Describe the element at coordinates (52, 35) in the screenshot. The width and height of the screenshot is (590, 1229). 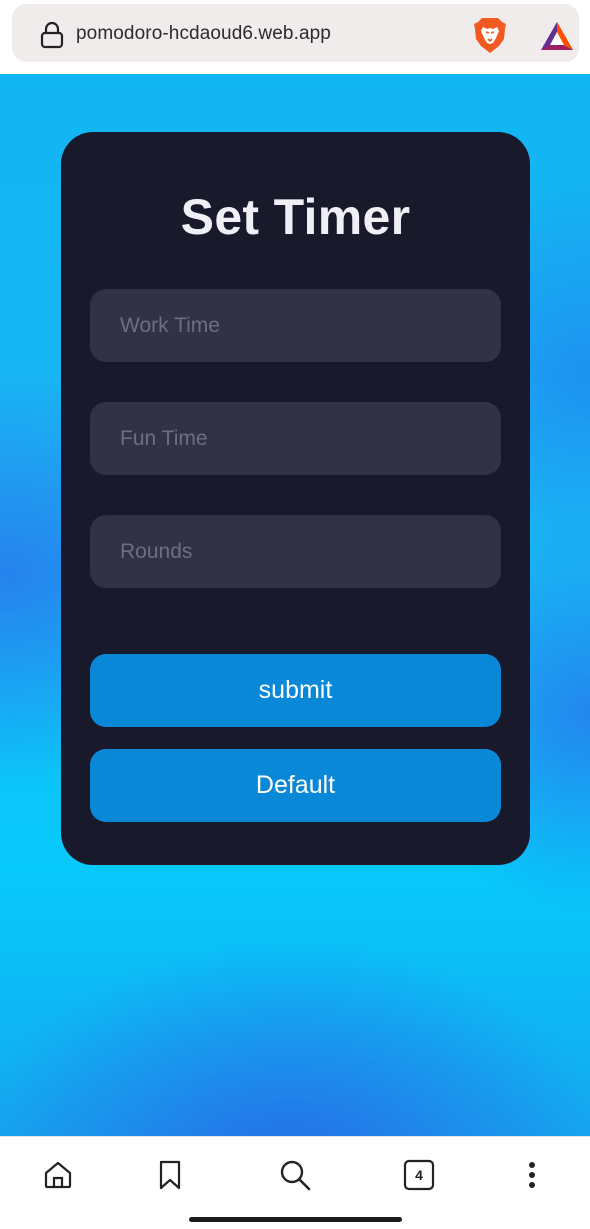
I see `lock-icon` at that location.